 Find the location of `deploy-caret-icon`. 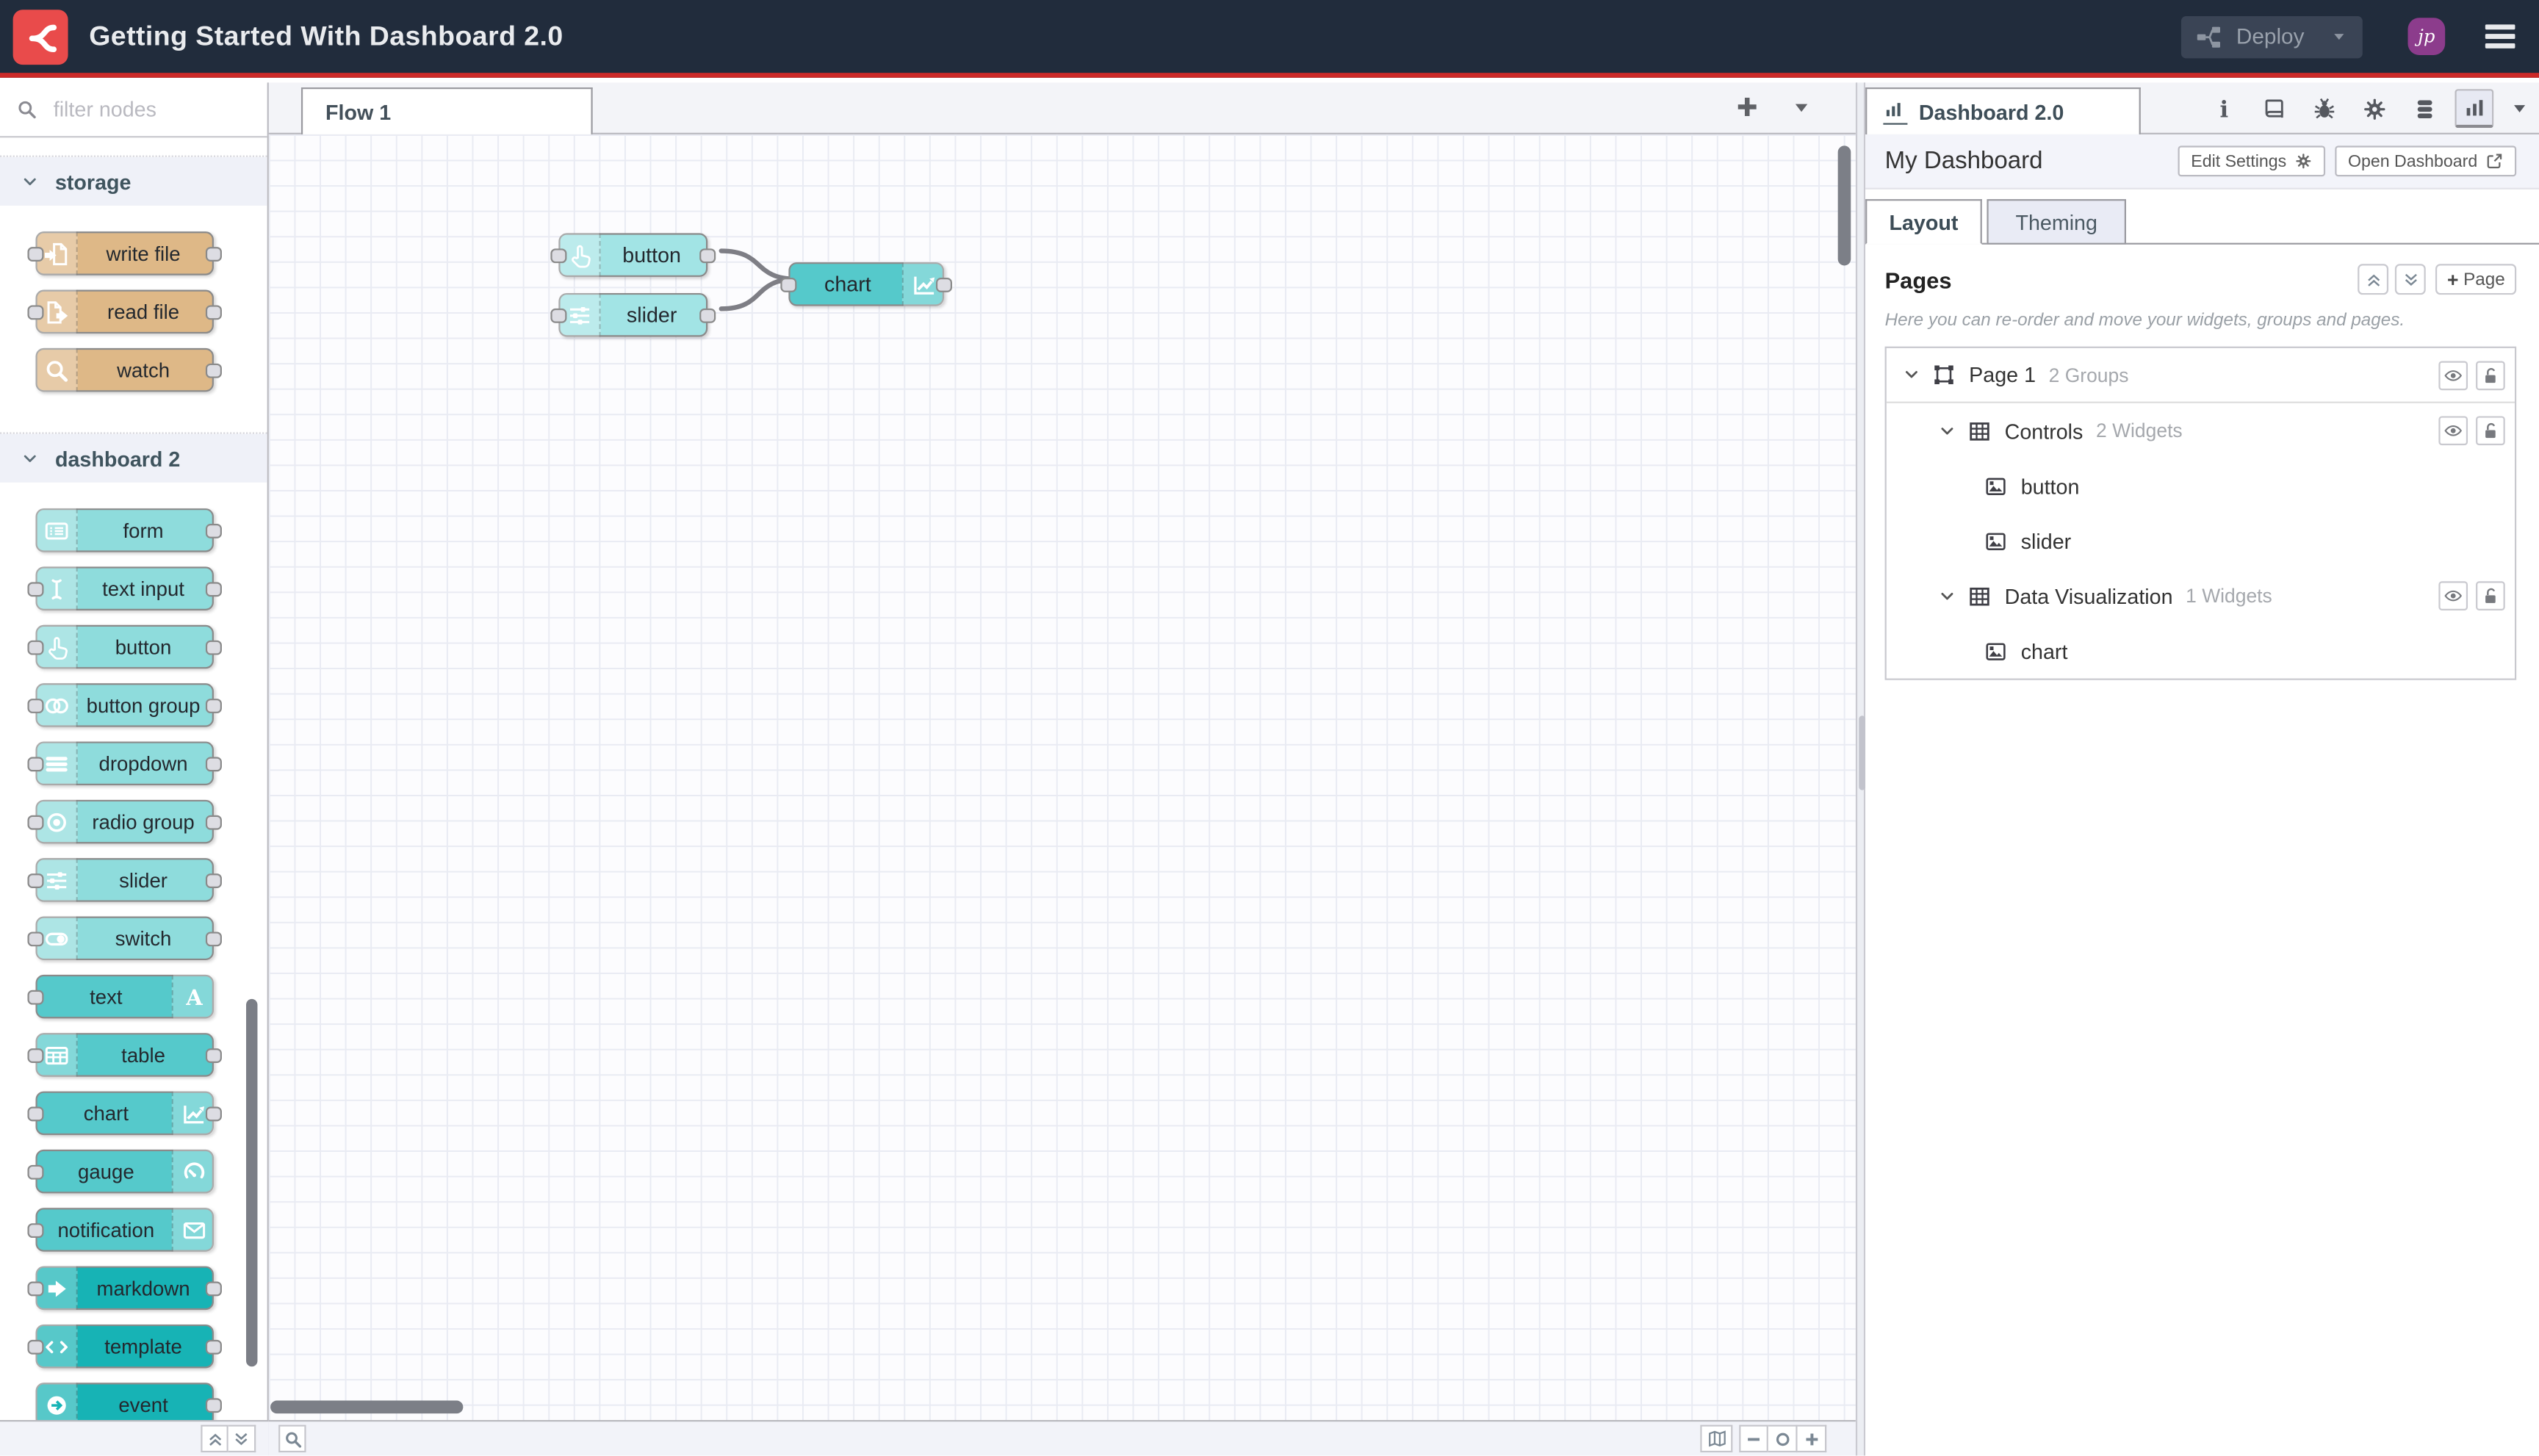

deploy-caret-icon is located at coordinates (2339, 36).